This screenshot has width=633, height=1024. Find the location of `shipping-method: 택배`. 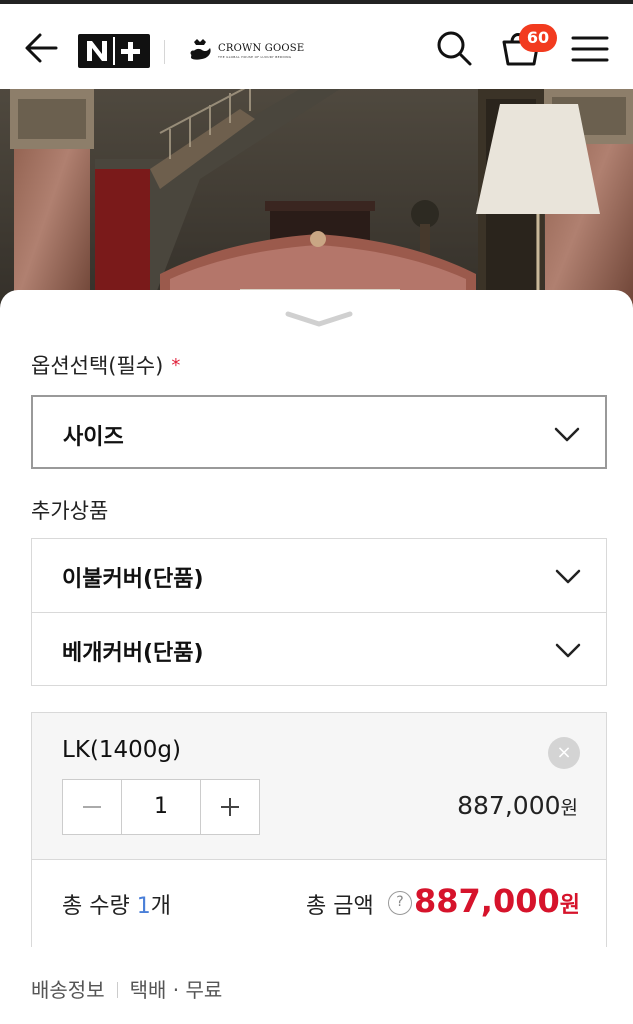

shipping-method: 택배 is located at coordinates (148, 990).